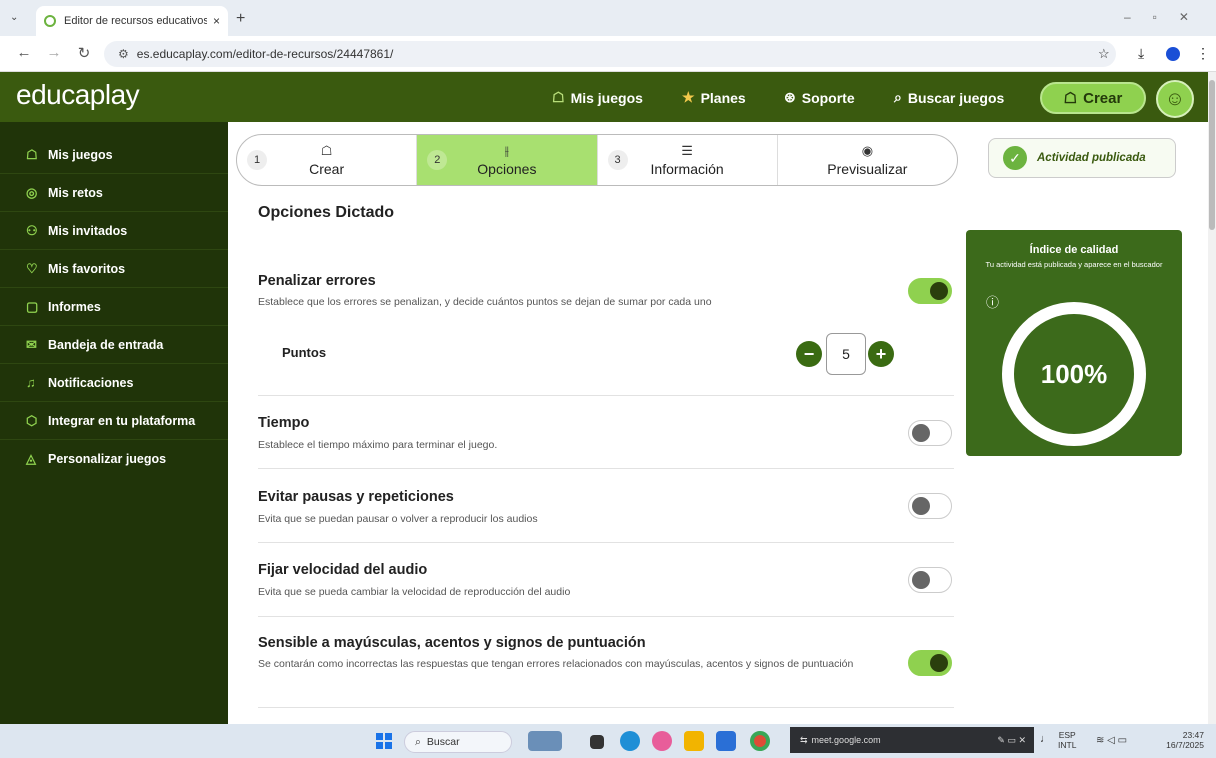  I want to click on browser-tab: Editor de recursos educativos: I ×, so click(132, 21).